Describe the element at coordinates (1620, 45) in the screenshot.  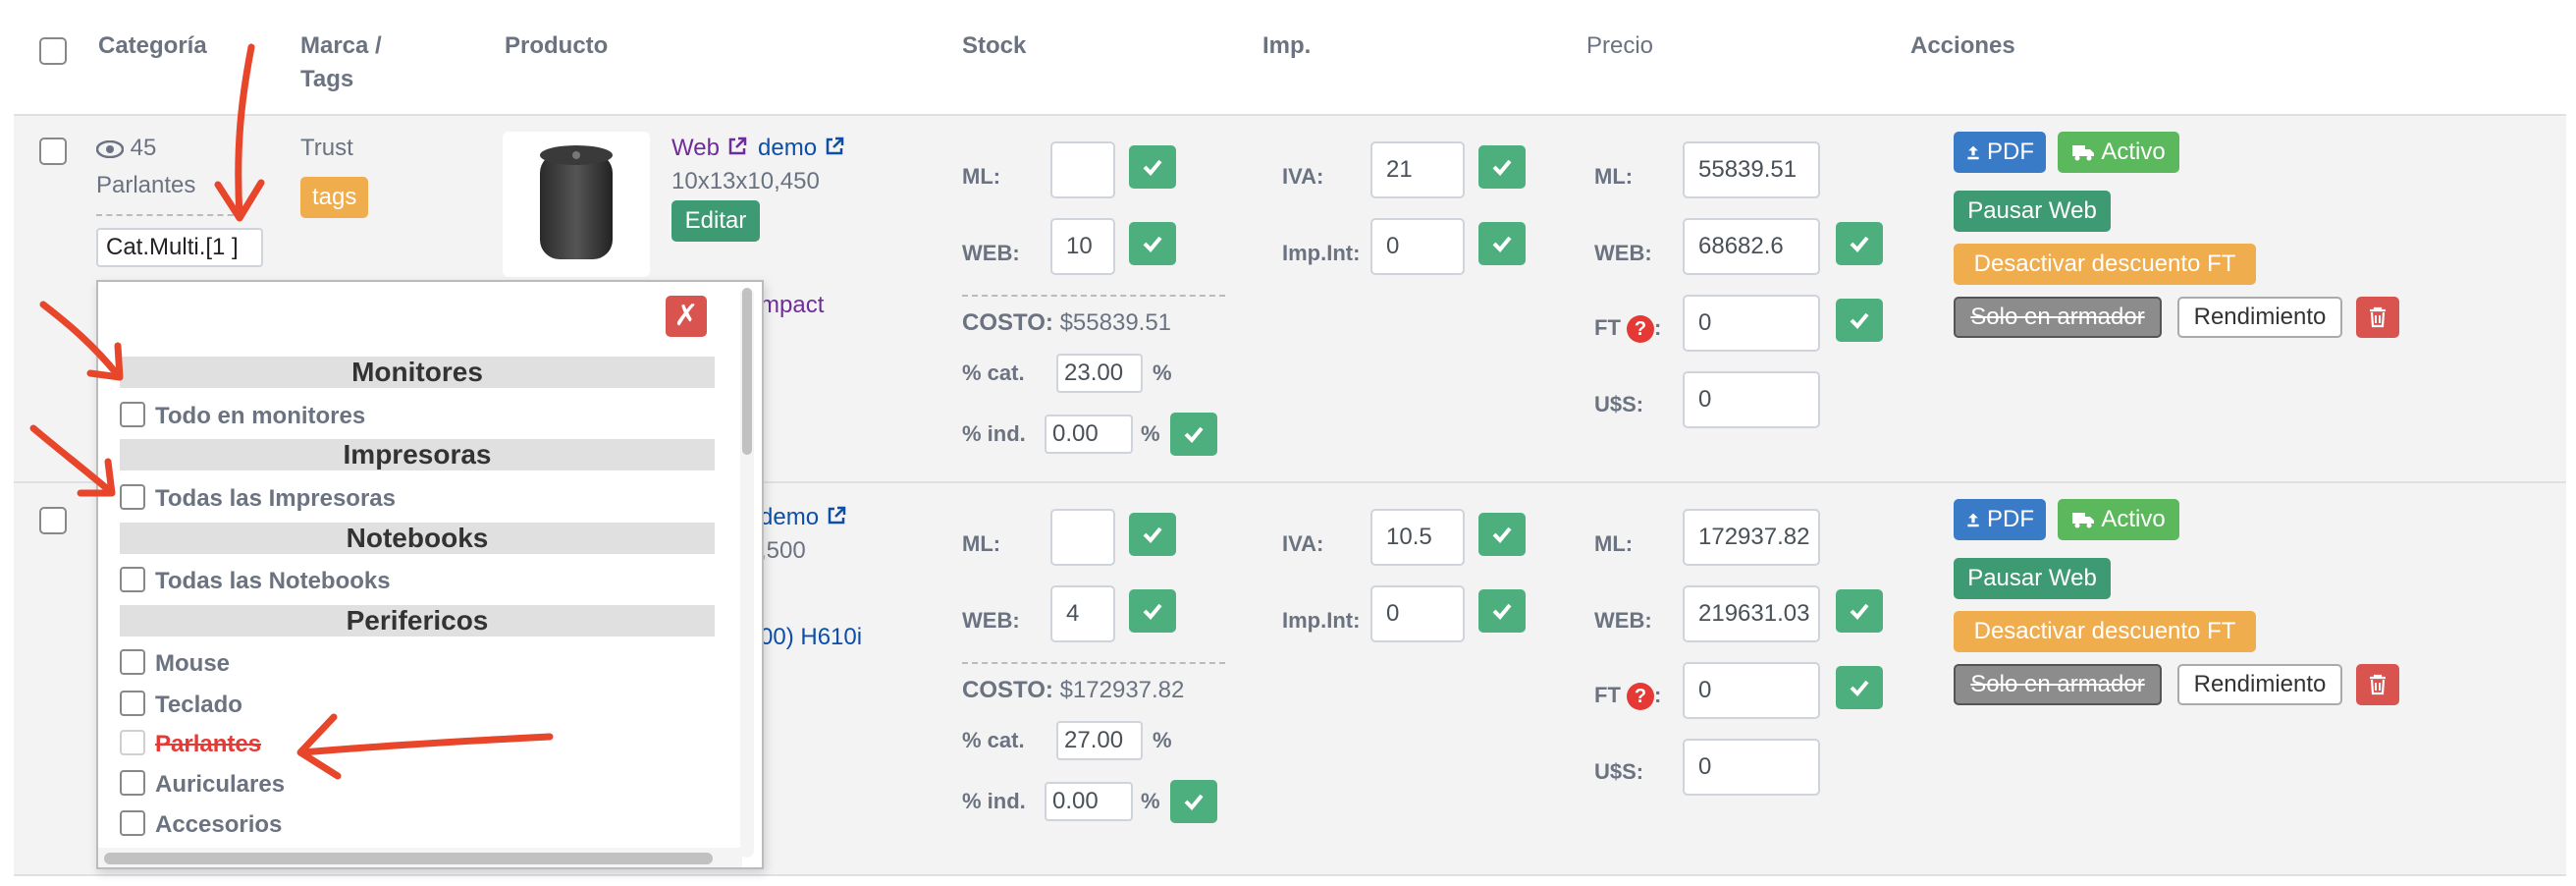
I see `header-precio: Precio` at that location.